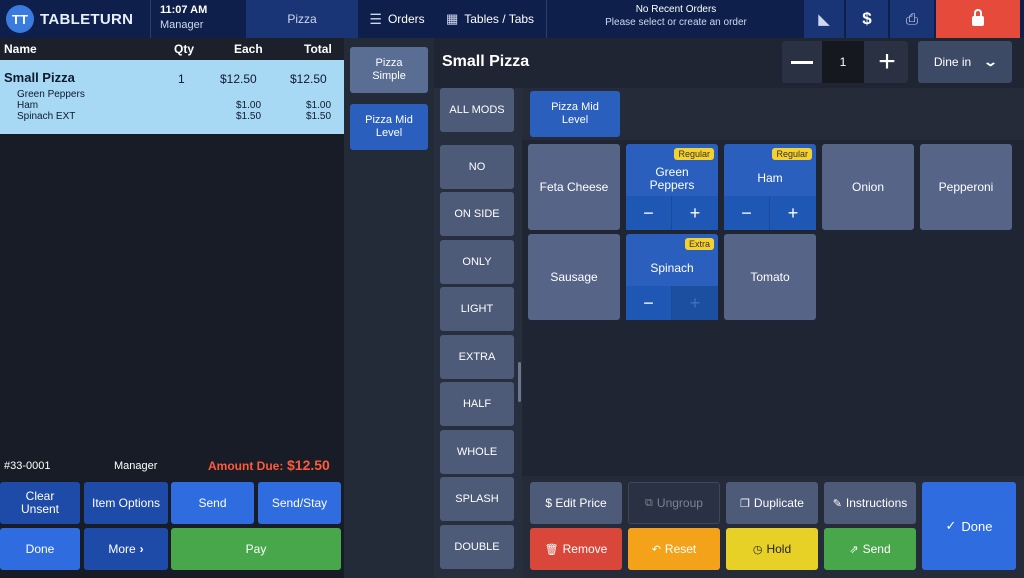 The image size is (1024, 578). What do you see at coordinates (126, 549) in the screenshot?
I see `more-button: More ›` at bounding box center [126, 549].